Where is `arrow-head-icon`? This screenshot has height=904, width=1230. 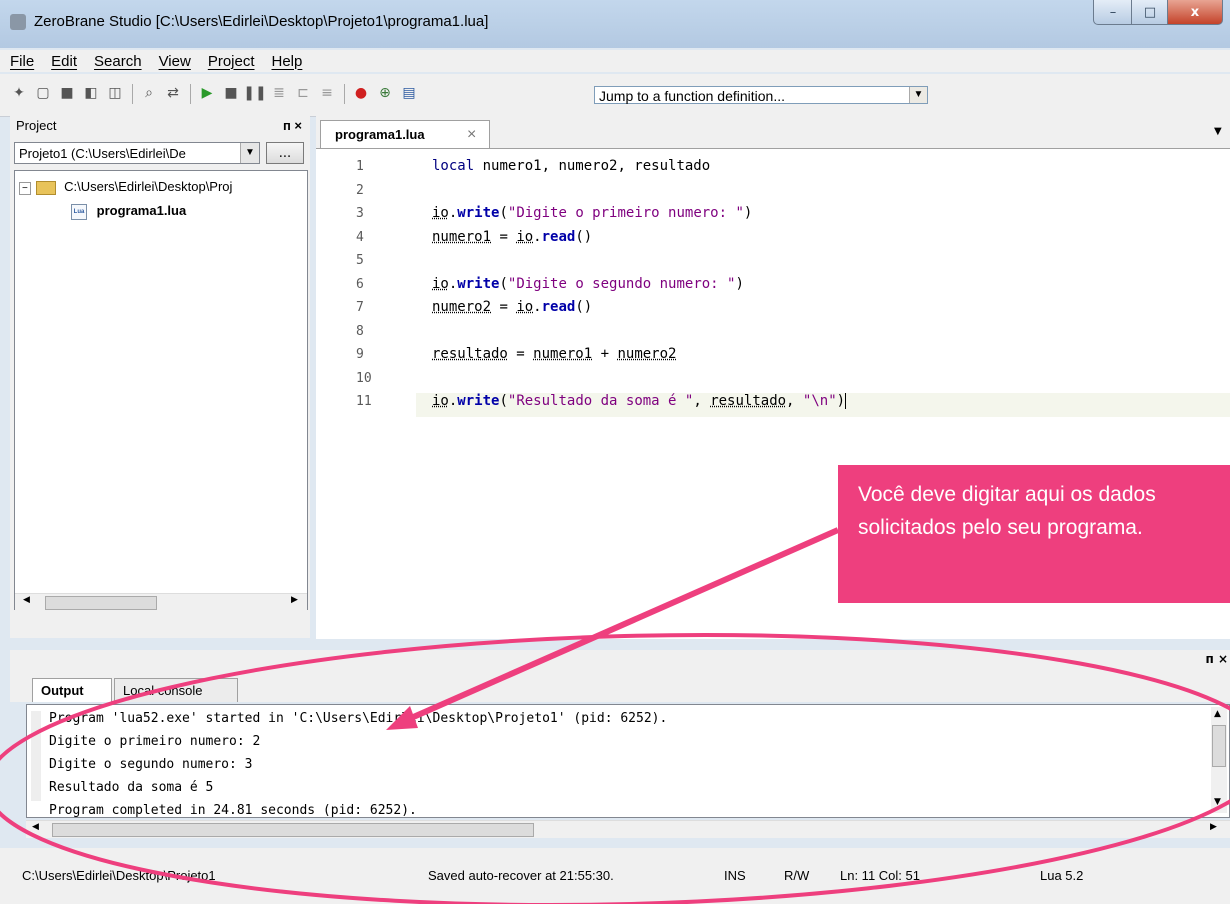
arrow-head-icon is located at coordinates (402, 718).